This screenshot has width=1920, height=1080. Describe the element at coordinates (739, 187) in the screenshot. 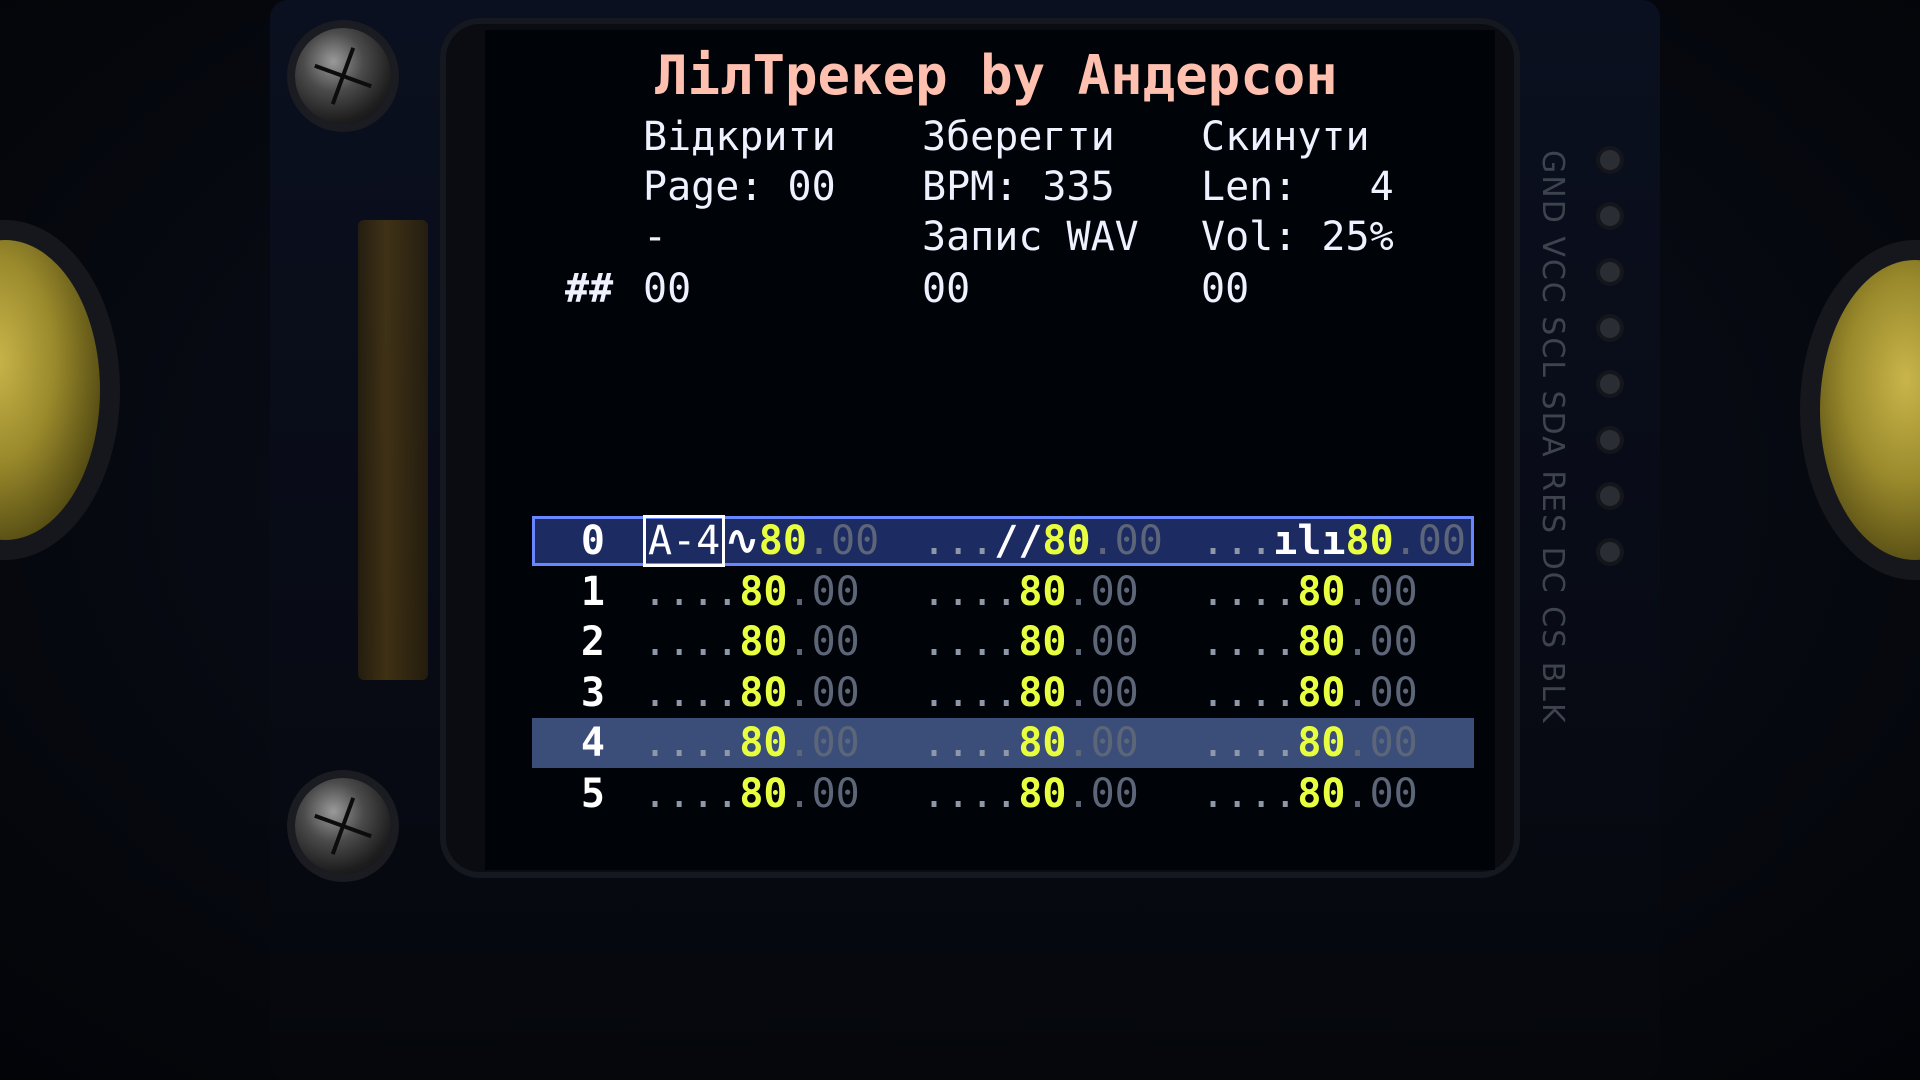

I see `page-selector: Page: 00` at that location.